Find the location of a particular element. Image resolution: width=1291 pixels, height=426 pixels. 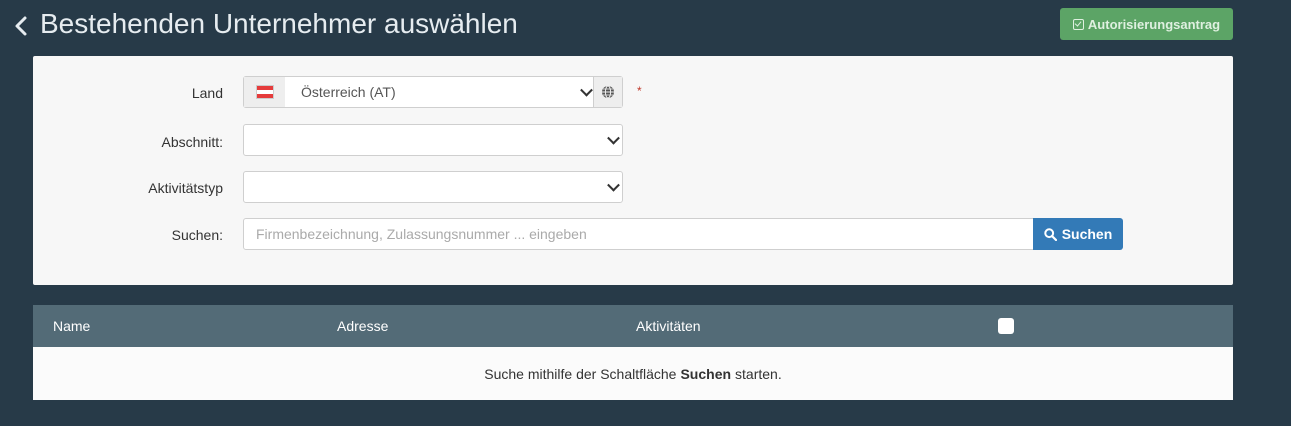

search-button: Suchen is located at coordinates (1078, 234).